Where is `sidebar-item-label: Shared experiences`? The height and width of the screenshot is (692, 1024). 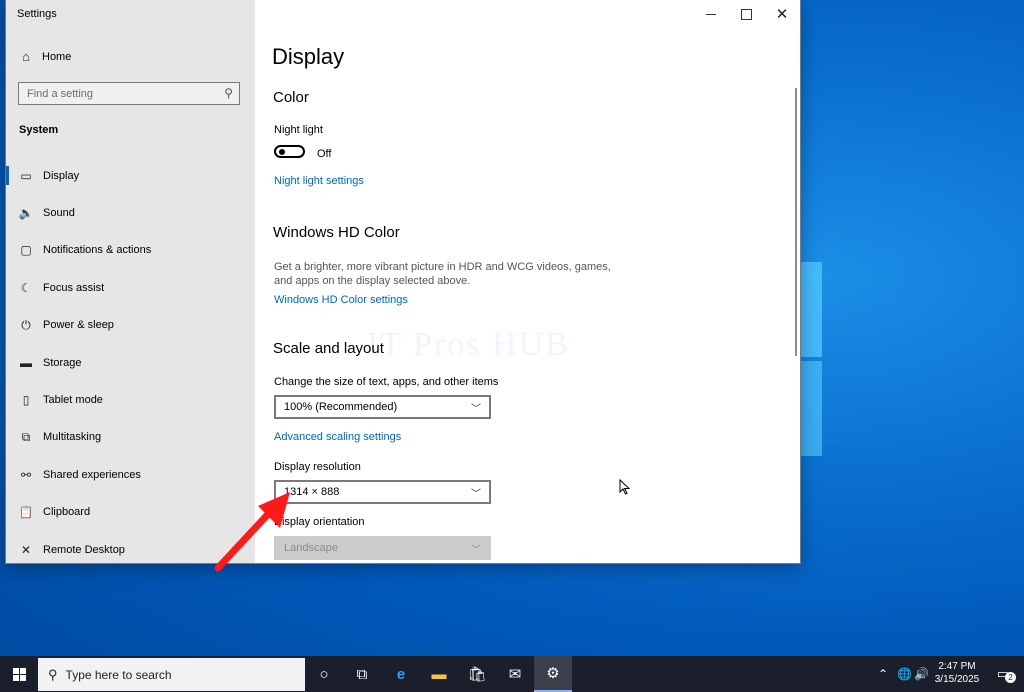
sidebar-item-label: Shared experiences is located at coordinates (92, 474).